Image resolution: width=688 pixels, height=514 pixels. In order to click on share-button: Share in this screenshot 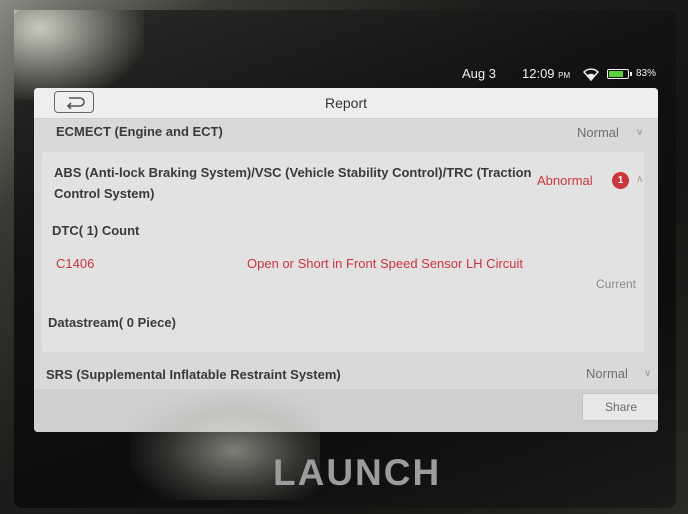, I will do `click(620, 407)`.